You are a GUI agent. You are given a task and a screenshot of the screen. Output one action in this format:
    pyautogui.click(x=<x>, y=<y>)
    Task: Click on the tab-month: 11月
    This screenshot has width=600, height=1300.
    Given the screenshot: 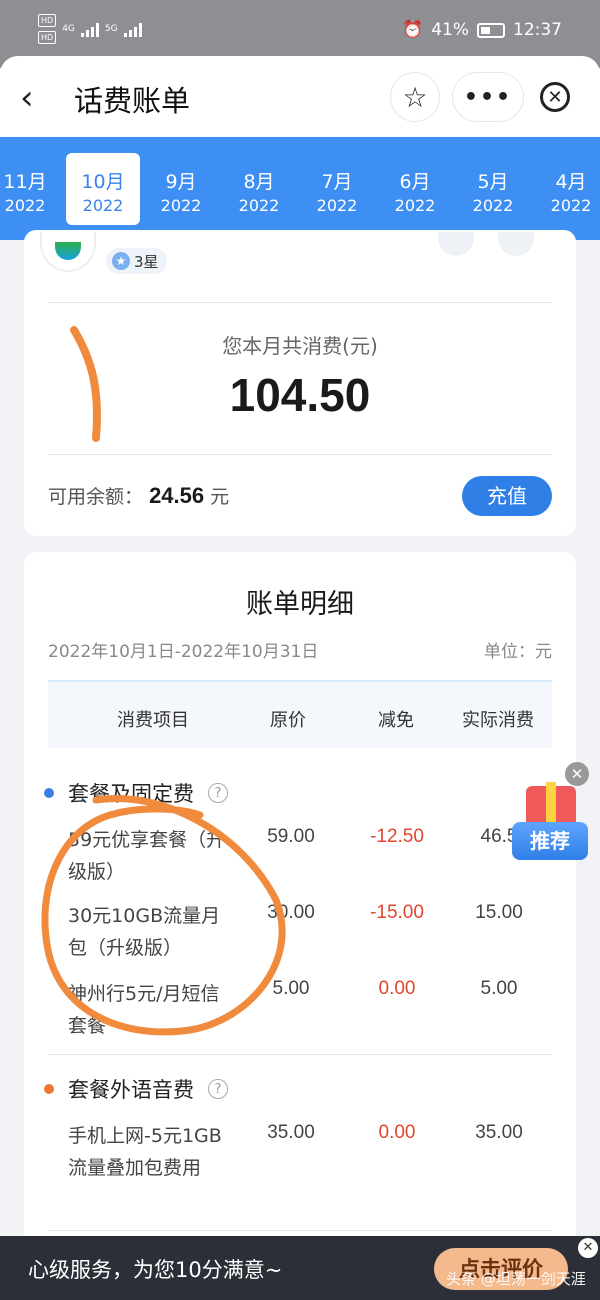 What is the action you would take?
    pyautogui.click(x=25, y=182)
    